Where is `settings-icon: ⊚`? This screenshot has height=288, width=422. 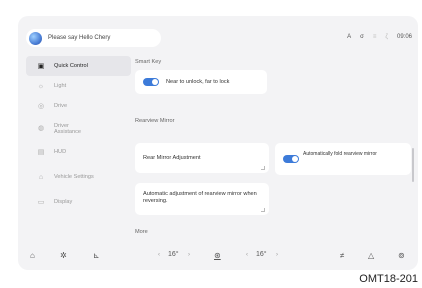
settings-icon: ⊚ is located at coordinates (401, 255).